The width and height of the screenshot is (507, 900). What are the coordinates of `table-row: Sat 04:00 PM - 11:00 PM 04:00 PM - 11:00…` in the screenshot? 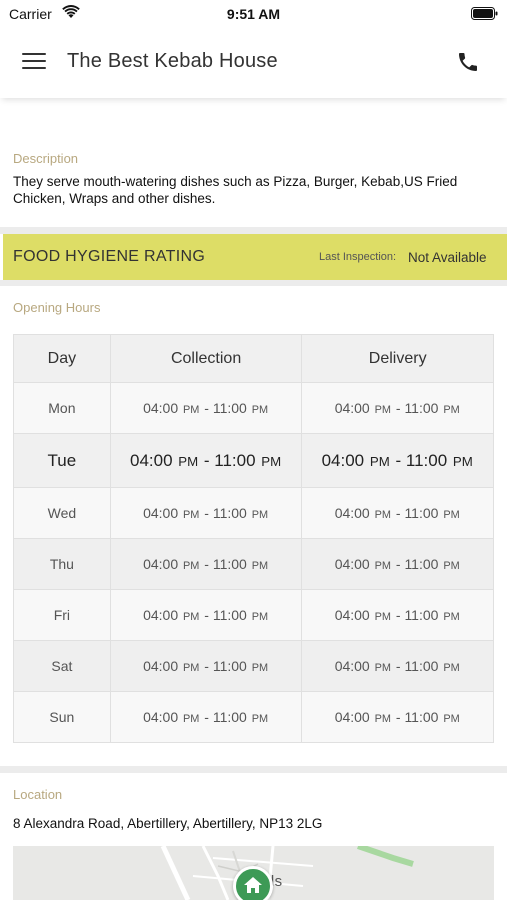 It's located at (253, 666).